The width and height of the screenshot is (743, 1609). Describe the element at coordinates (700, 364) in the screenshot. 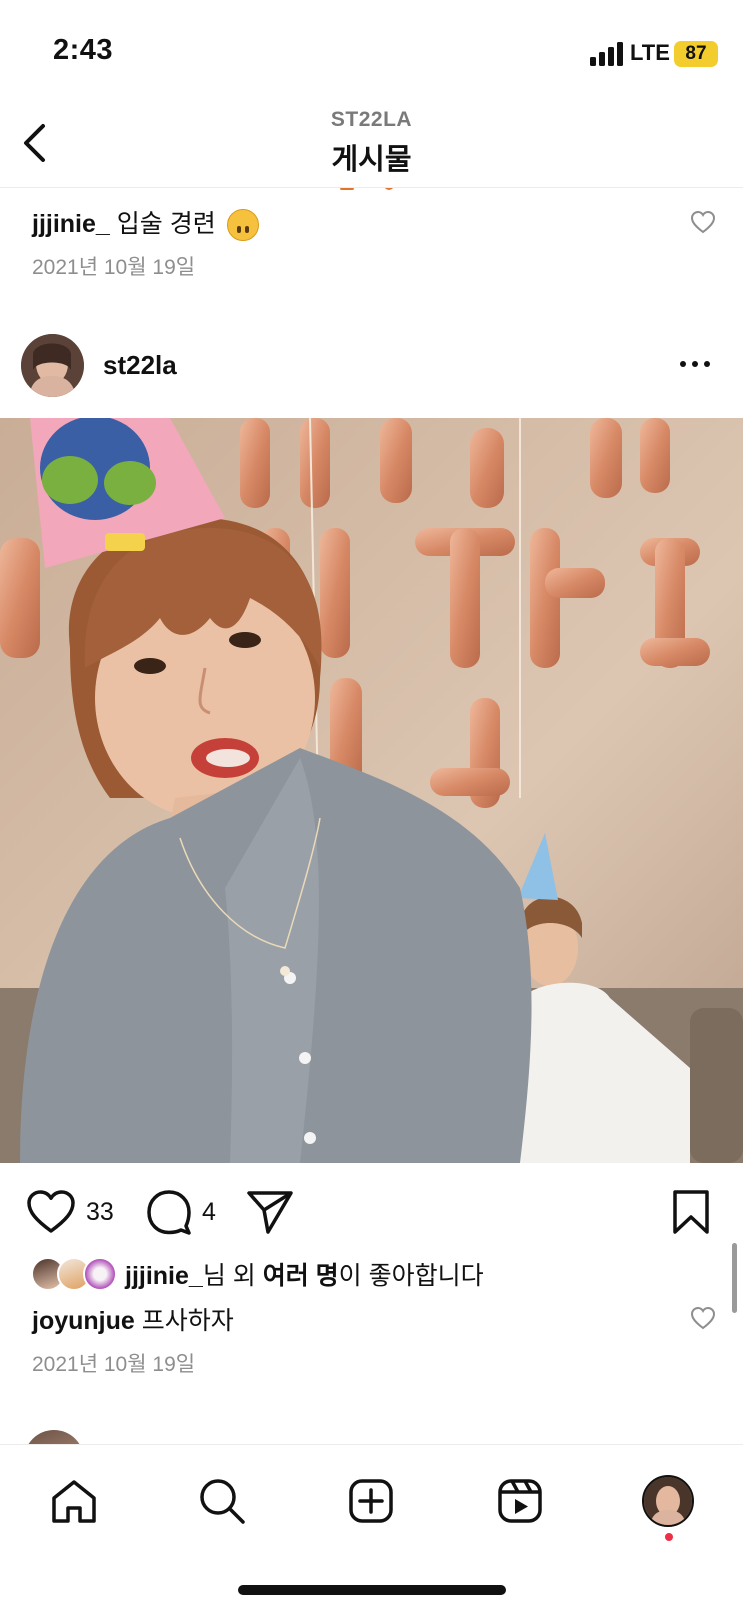

I see `more-options-button` at that location.